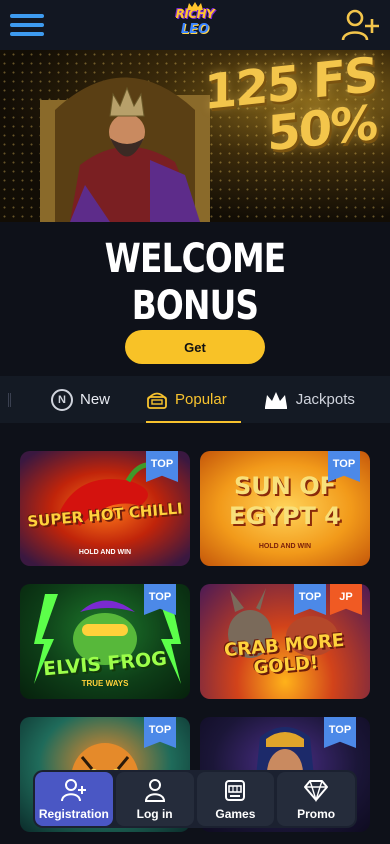 The image size is (390, 844). I want to click on nav-games-label: Games, so click(235, 813).